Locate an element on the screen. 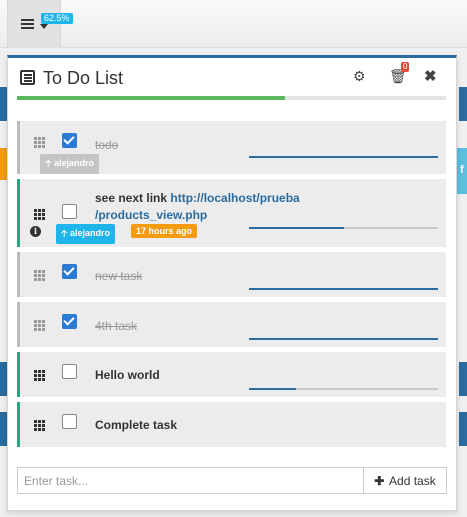 This screenshot has width=467, height=517. new-task-input is located at coordinates (194, 480).